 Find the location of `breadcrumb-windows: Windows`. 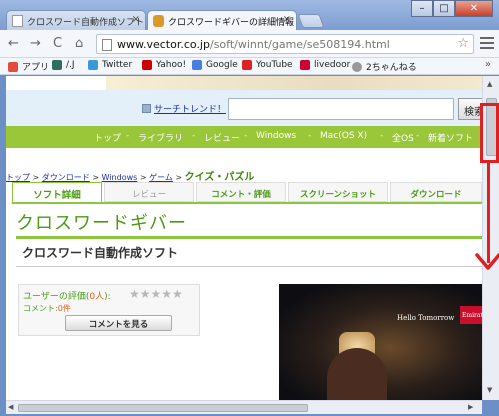

breadcrumb-windows: Windows is located at coordinates (120, 177).